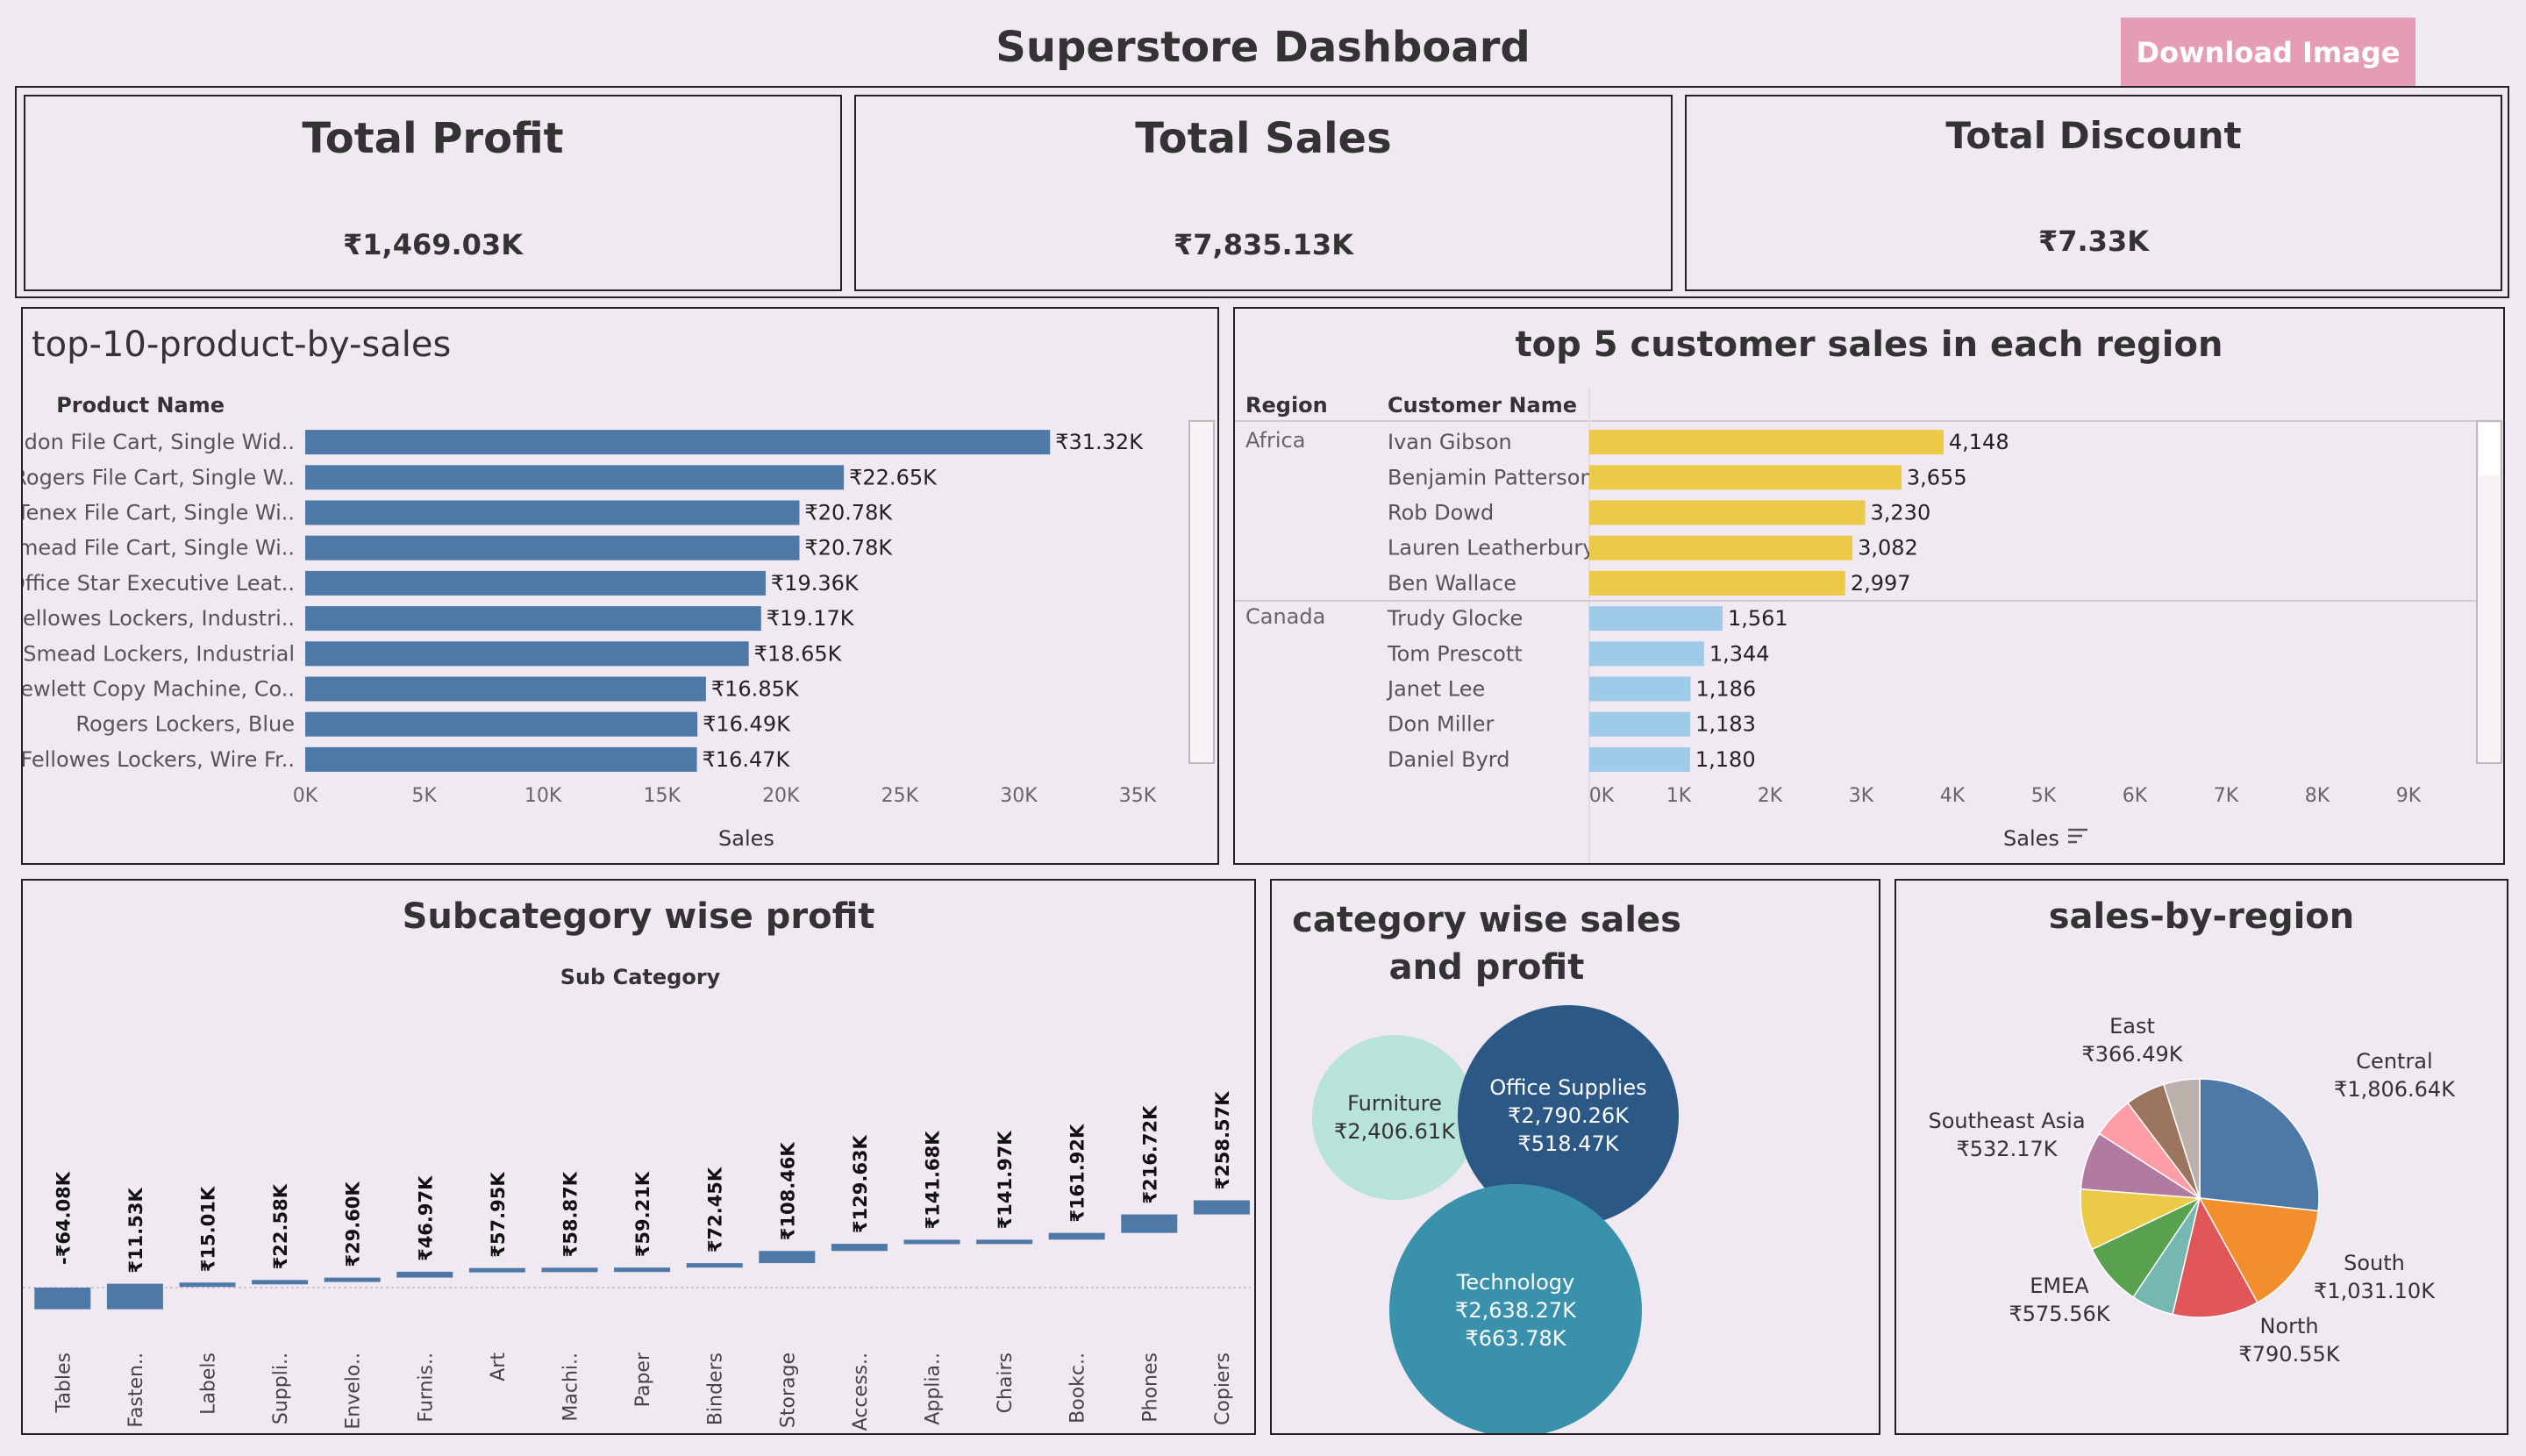 This screenshot has width=2526, height=1456. Describe the element at coordinates (1739, 653) in the screenshot. I see `customer-value-label: 1,344` at that location.